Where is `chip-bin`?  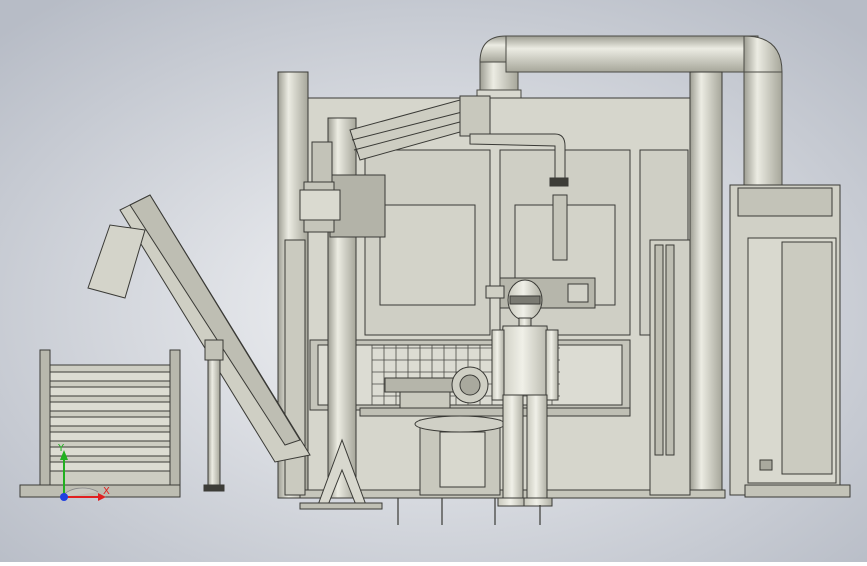 chip-bin is located at coordinates (100, 423).